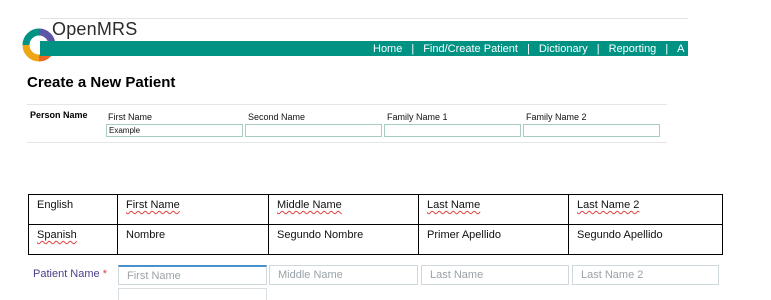 The width and height of the screenshot is (771, 300). Describe the element at coordinates (556, 117) in the screenshot. I see `family-name-2-label: Family Name 2` at that location.